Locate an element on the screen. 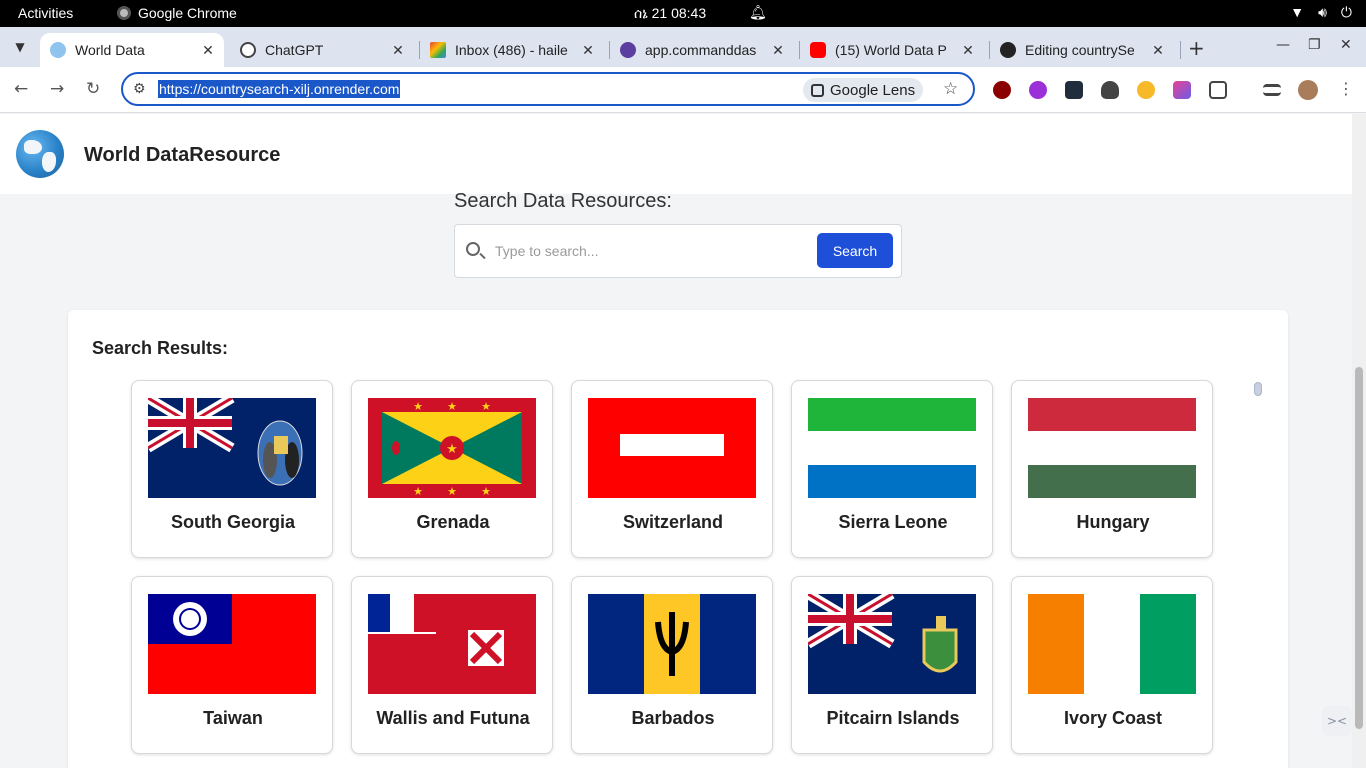 This screenshot has height=768, width=1366. clock: ሰኔ 21 08:43 is located at coordinates (670, 13).